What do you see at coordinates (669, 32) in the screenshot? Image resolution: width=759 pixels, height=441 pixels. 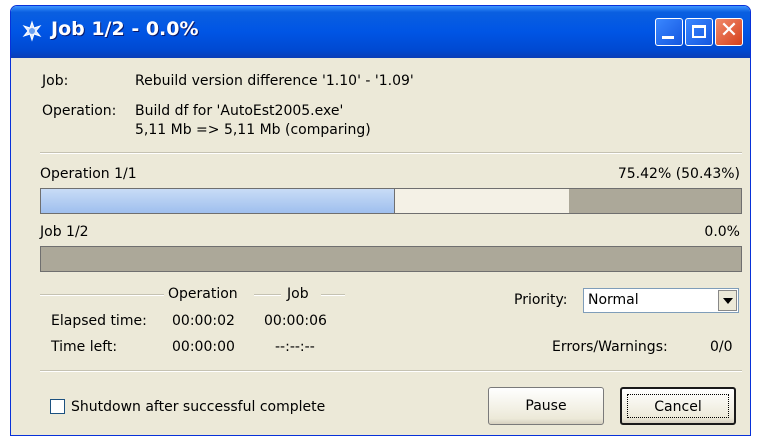 I see `minimize-button` at bounding box center [669, 32].